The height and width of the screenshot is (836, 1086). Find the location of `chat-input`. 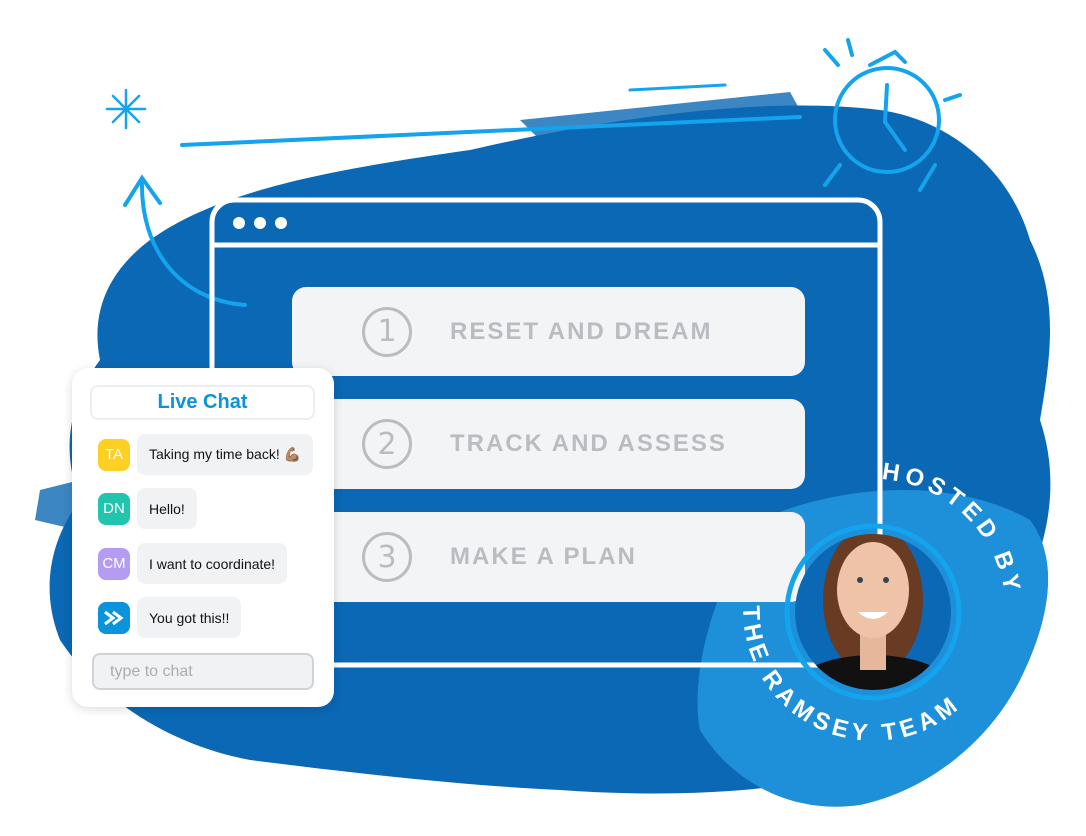

chat-input is located at coordinates (203, 671).